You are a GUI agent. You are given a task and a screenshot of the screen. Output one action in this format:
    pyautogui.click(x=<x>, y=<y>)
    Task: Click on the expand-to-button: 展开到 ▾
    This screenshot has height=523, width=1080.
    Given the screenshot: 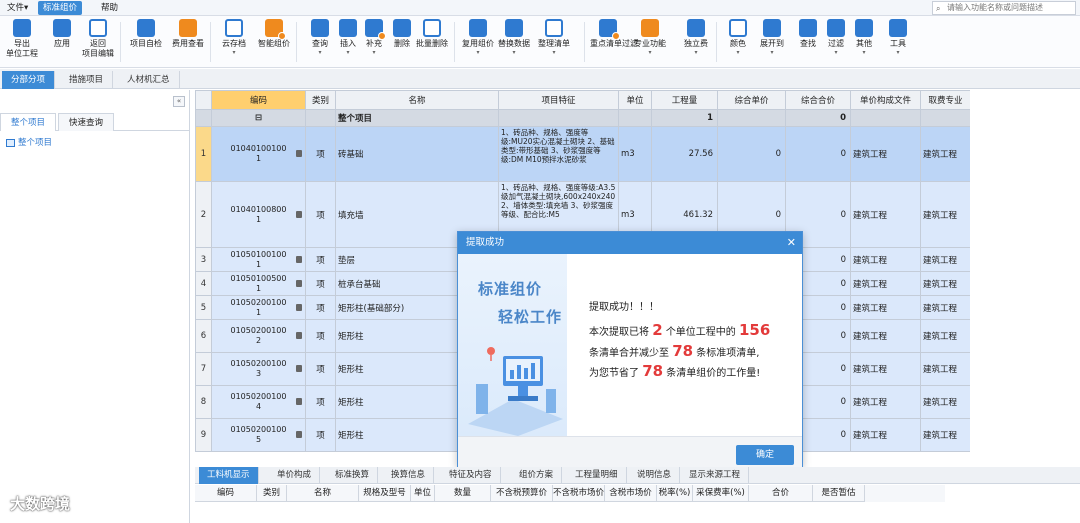 What is the action you would take?
    pyautogui.click(x=772, y=42)
    